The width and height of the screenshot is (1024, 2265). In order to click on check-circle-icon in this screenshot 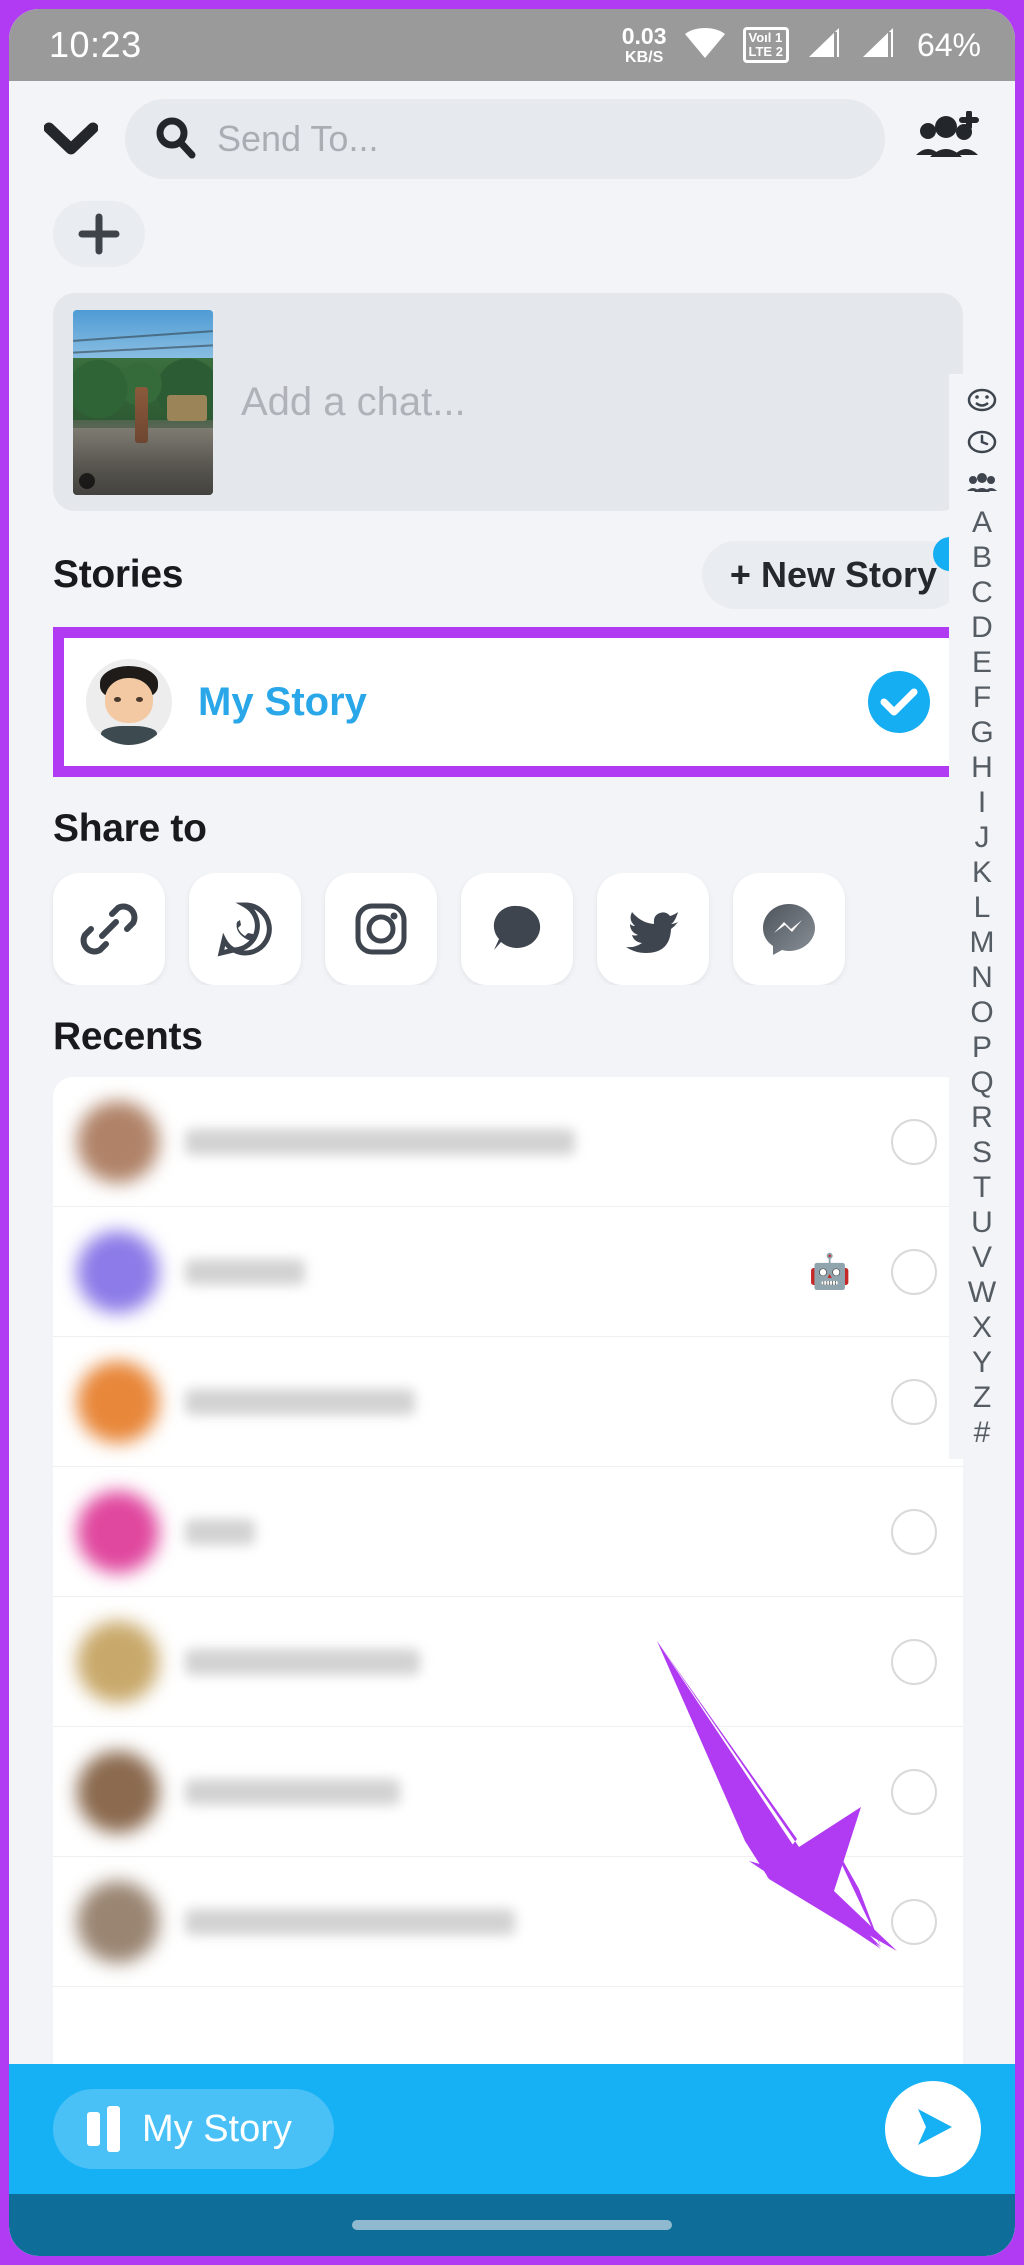, I will do `click(899, 702)`.